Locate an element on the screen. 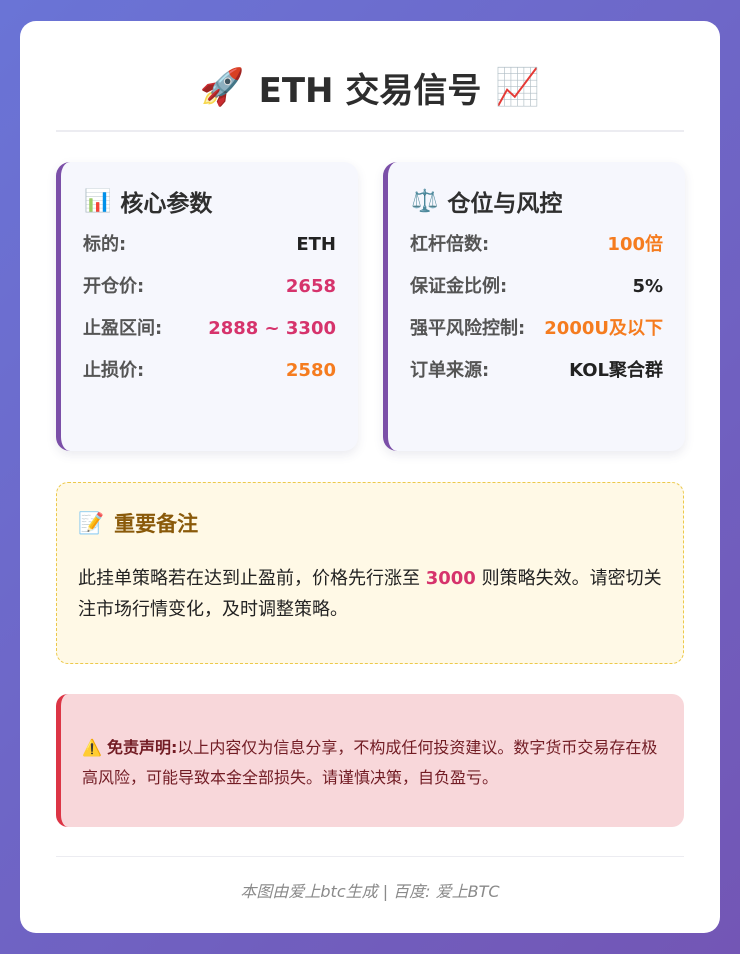 This screenshot has width=740, height=954. param-value: ETH is located at coordinates (316, 244).